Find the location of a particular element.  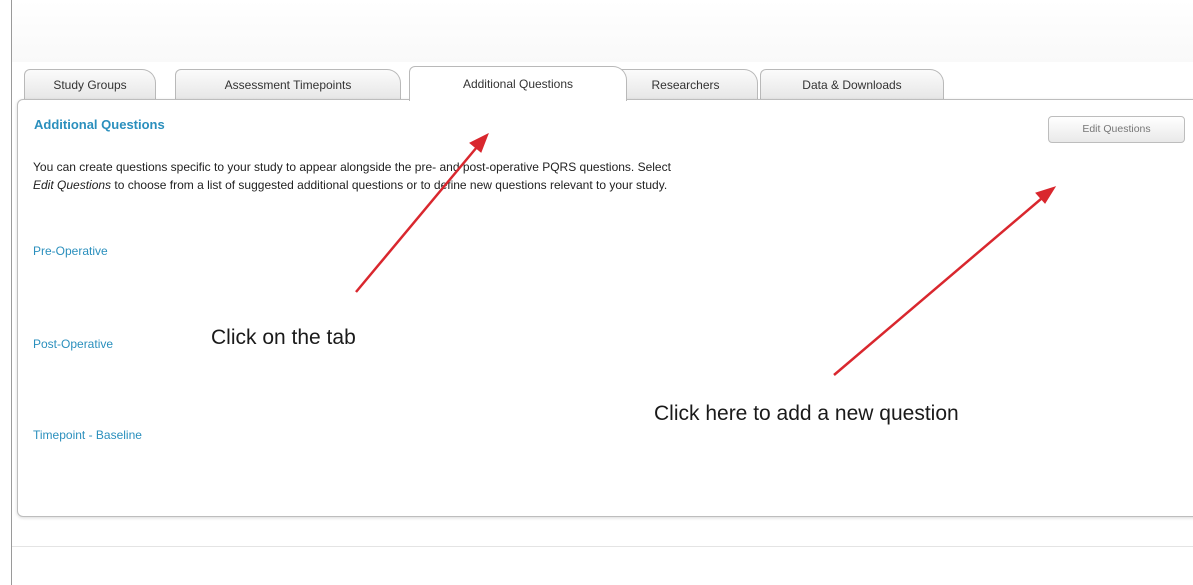

left-border is located at coordinates (11, 292).